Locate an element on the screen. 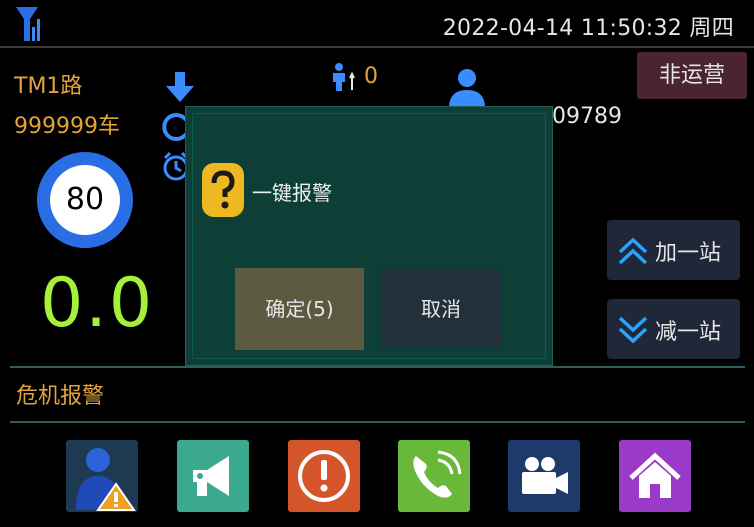  video-camera-icon is located at coordinates (545, 475).